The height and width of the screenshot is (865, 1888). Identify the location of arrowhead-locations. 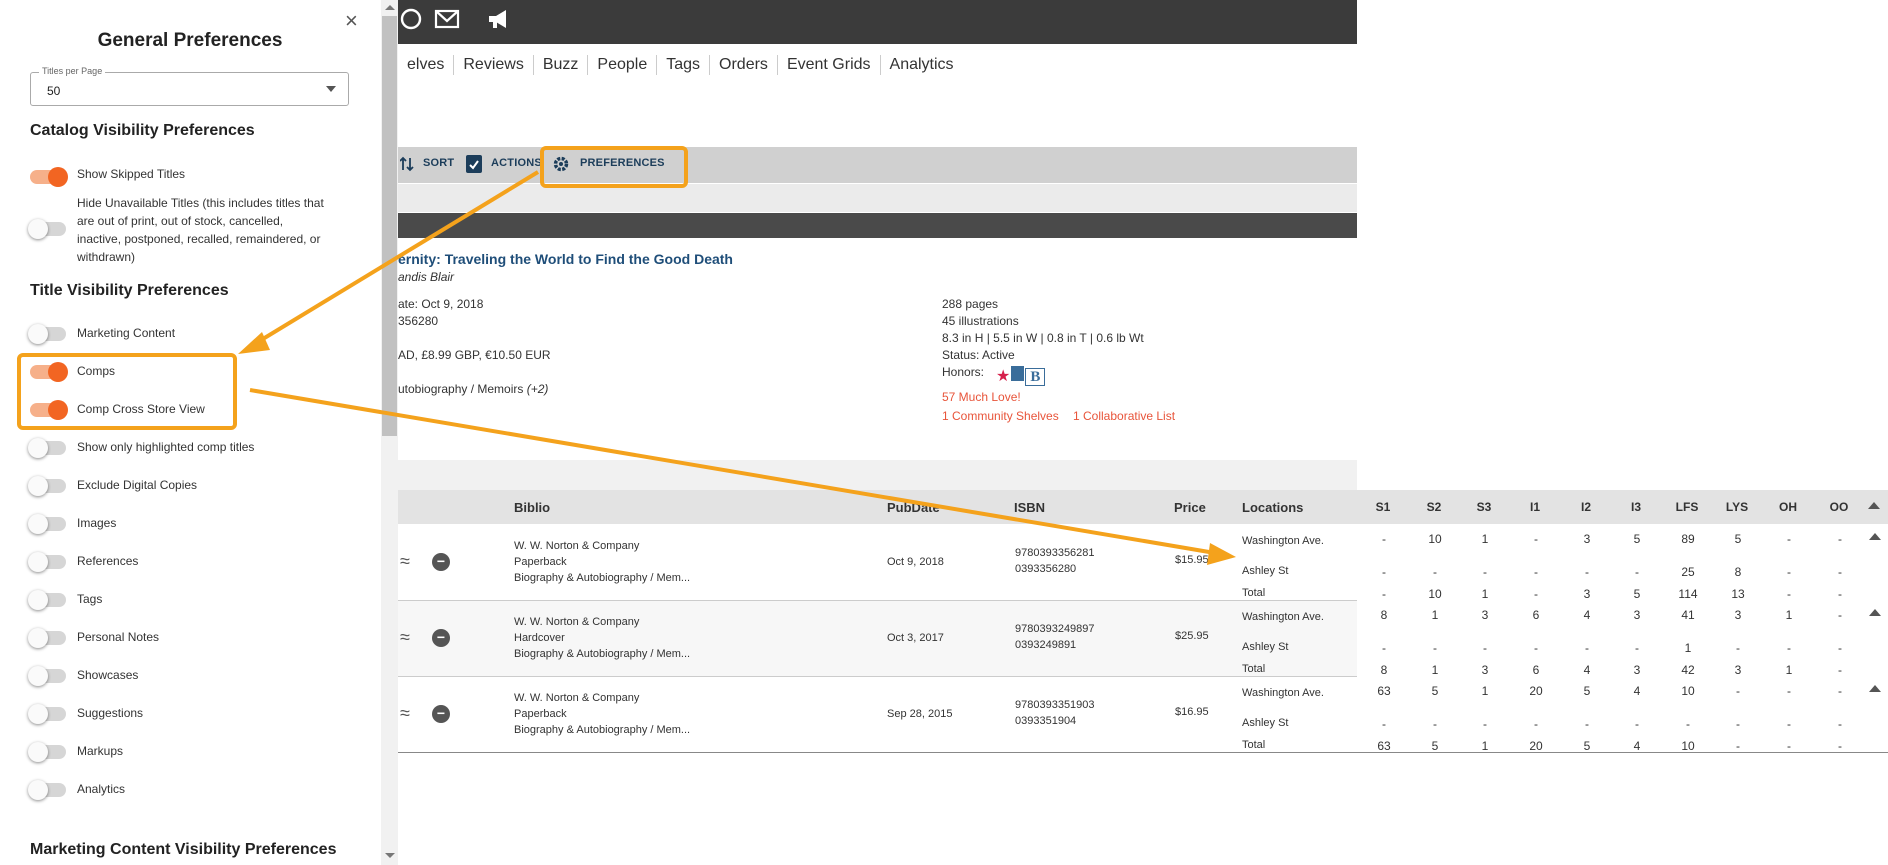
(1221, 554).